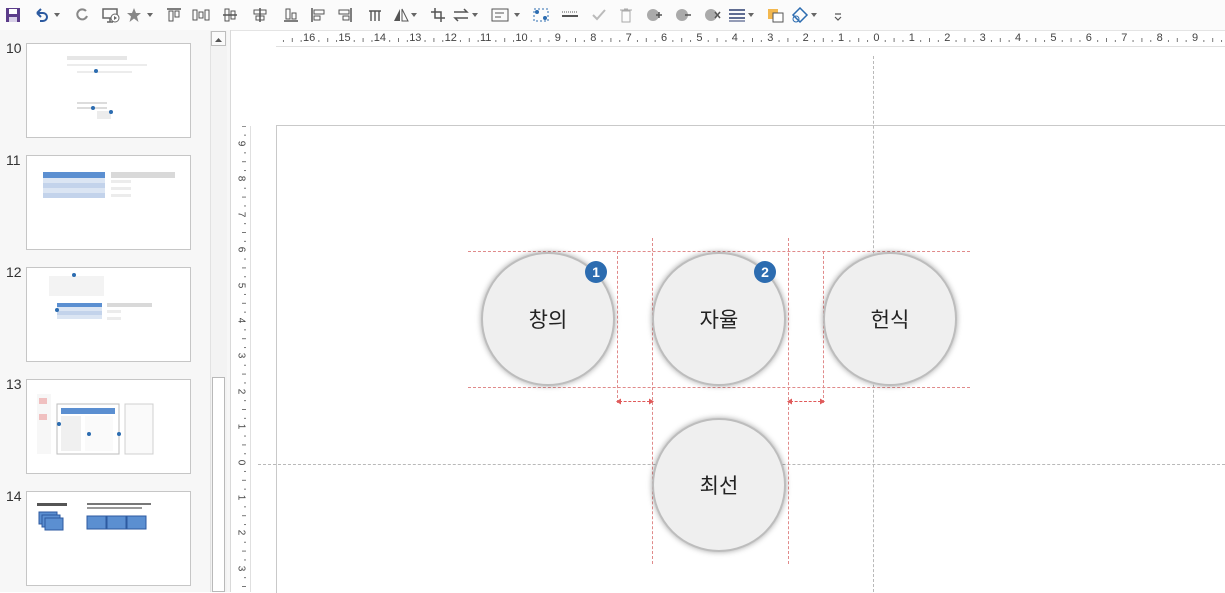  Describe the element at coordinates (218, 311) in the screenshot. I see `panel-scrollbar` at that location.